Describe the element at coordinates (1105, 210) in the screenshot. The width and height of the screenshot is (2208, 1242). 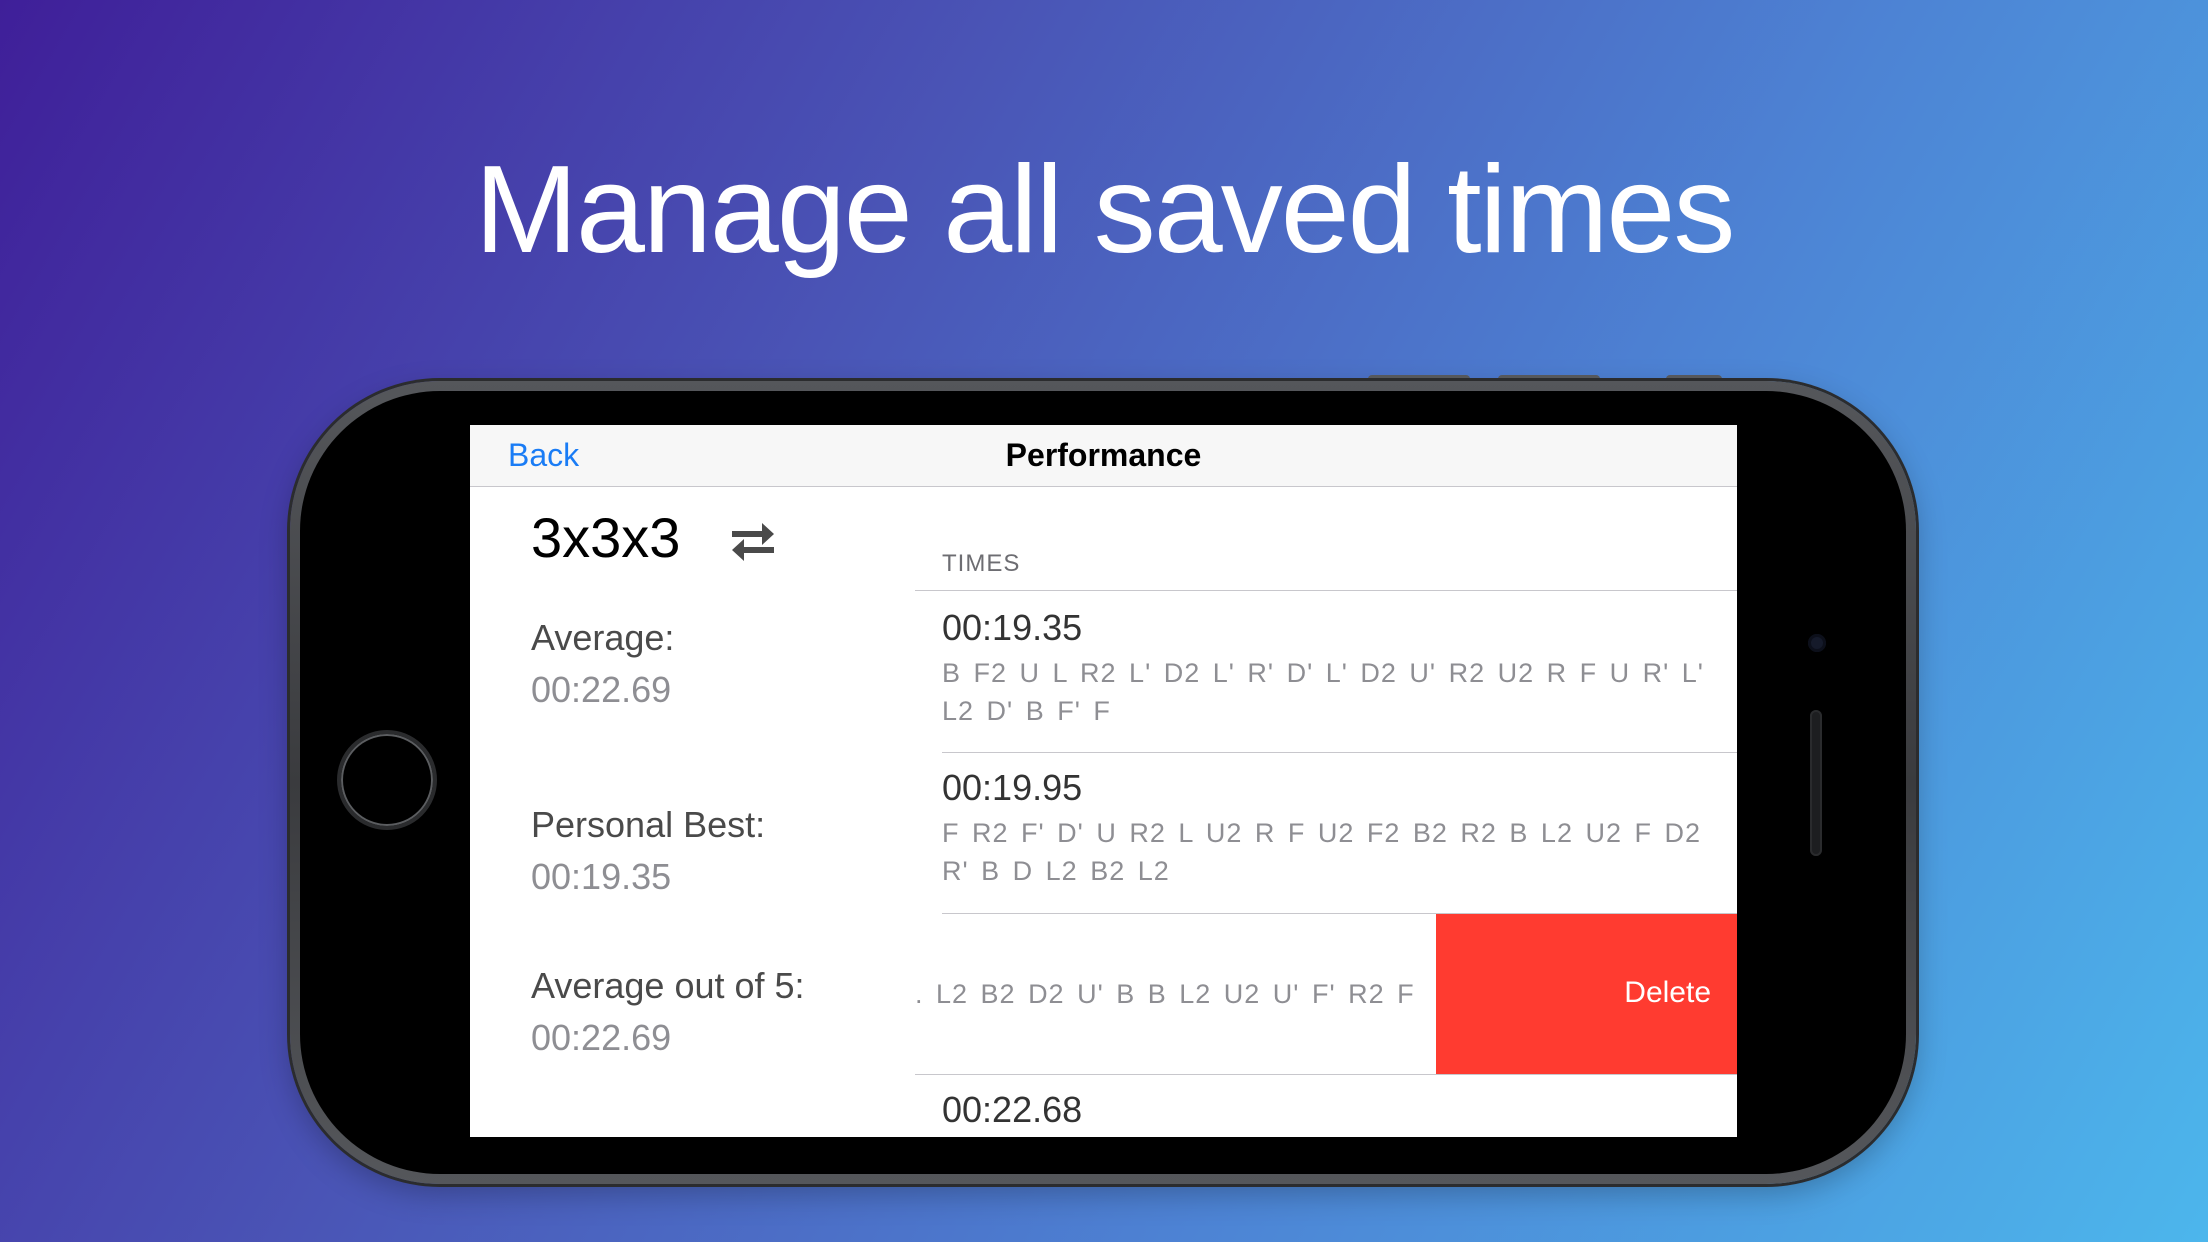
I see `headline: Manage all saved times` at that location.